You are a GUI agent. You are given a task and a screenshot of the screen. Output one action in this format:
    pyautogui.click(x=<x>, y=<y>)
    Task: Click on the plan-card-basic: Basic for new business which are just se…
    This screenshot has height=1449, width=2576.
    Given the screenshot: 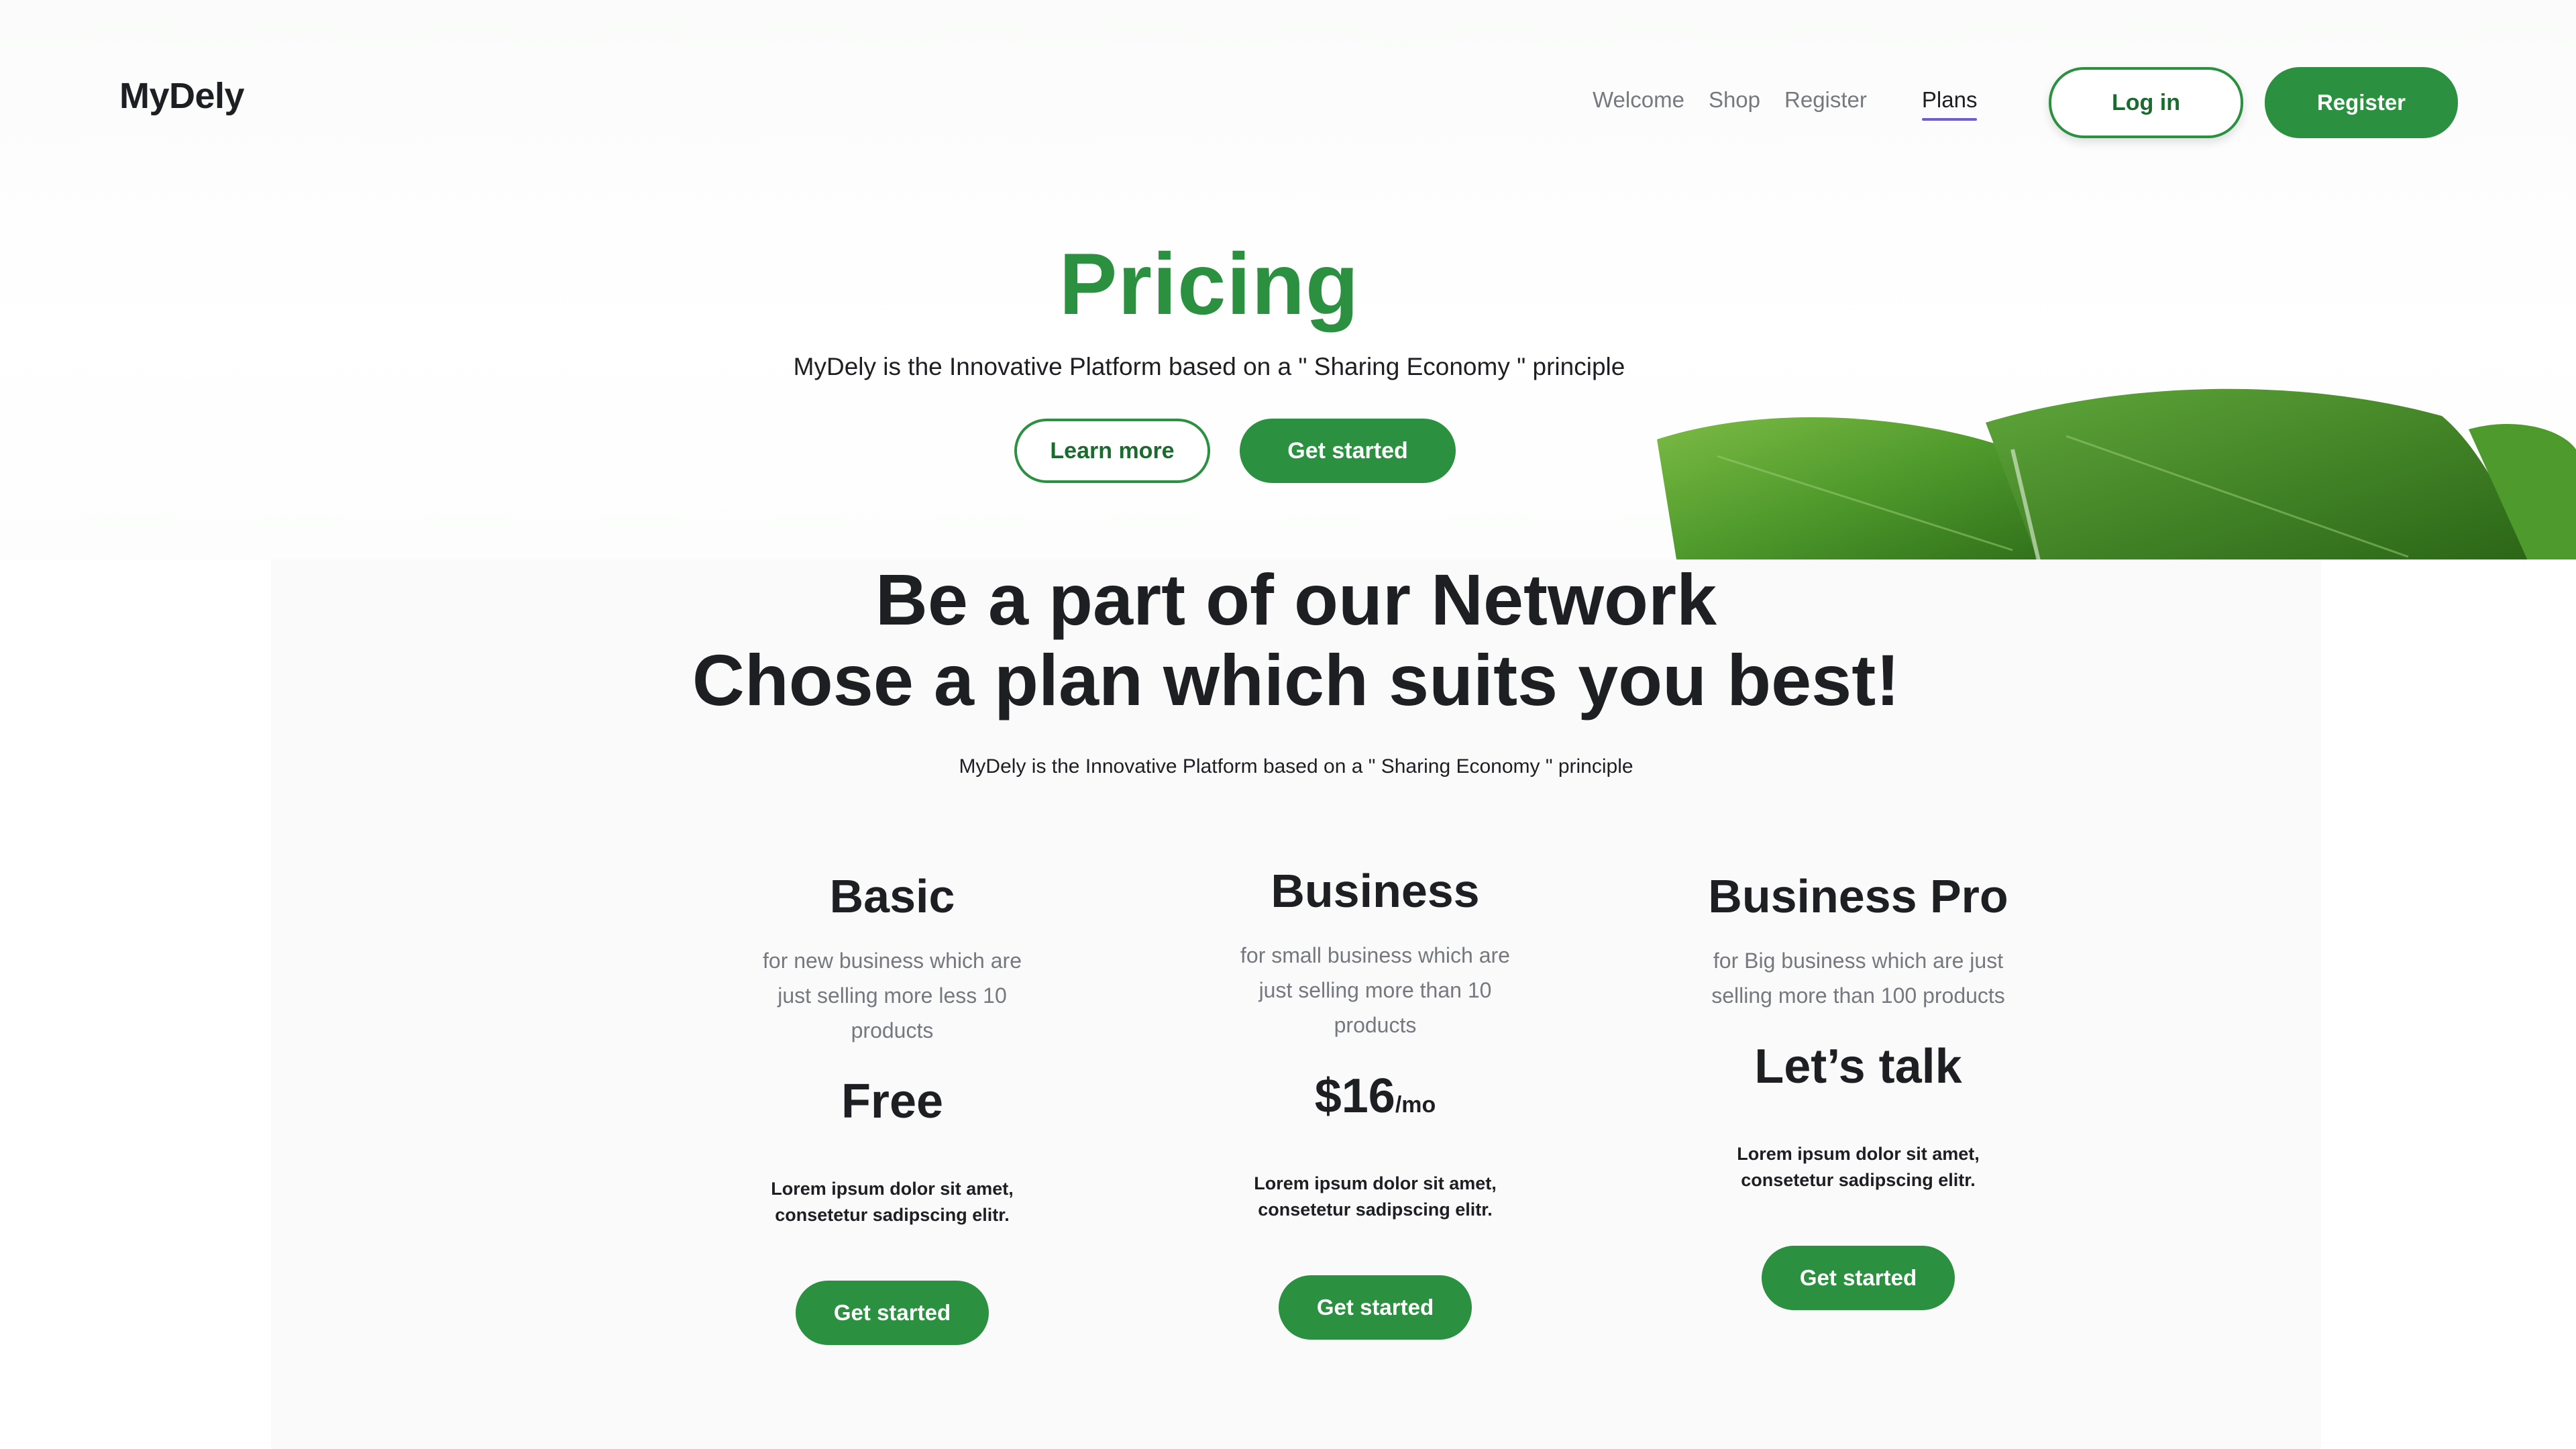 What is the action you would take?
    pyautogui.click(x=892, y=1106)
    